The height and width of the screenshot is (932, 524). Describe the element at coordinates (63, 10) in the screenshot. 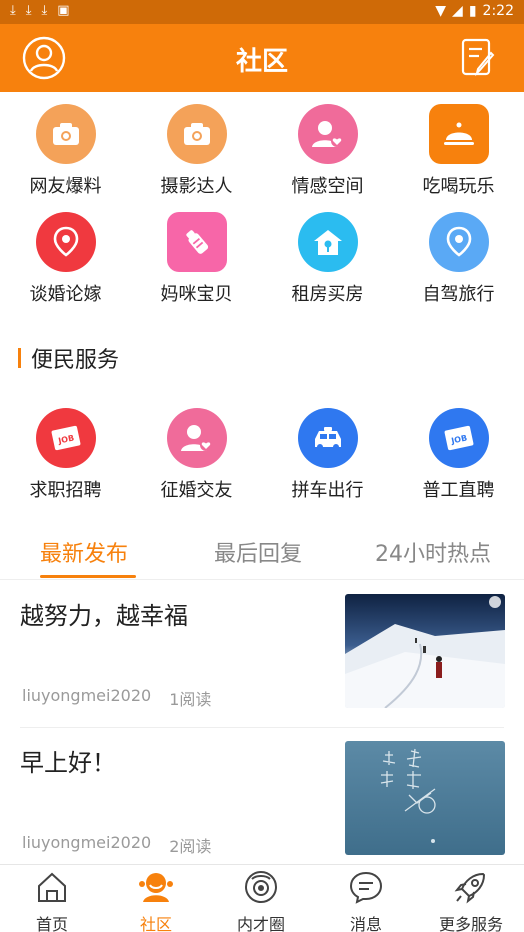

I see `notification-icon: ▣` at that location.